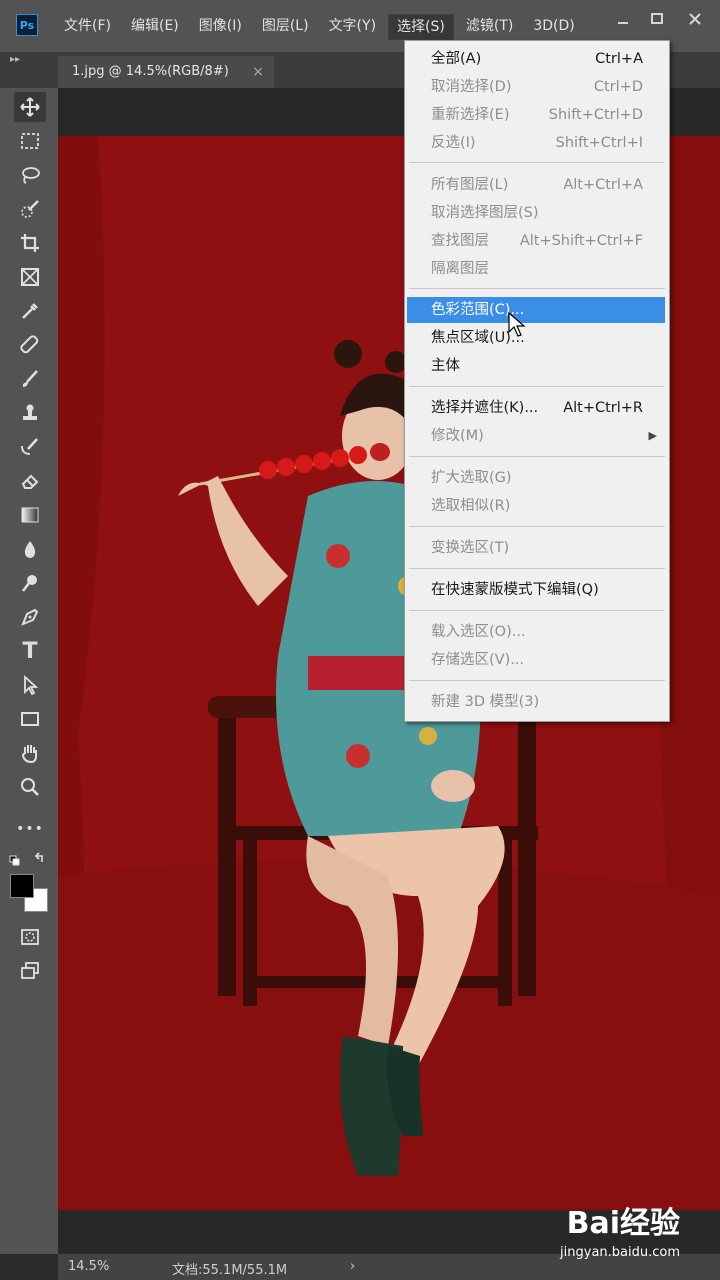  I want to click on hand-icon, so click(30, 753).